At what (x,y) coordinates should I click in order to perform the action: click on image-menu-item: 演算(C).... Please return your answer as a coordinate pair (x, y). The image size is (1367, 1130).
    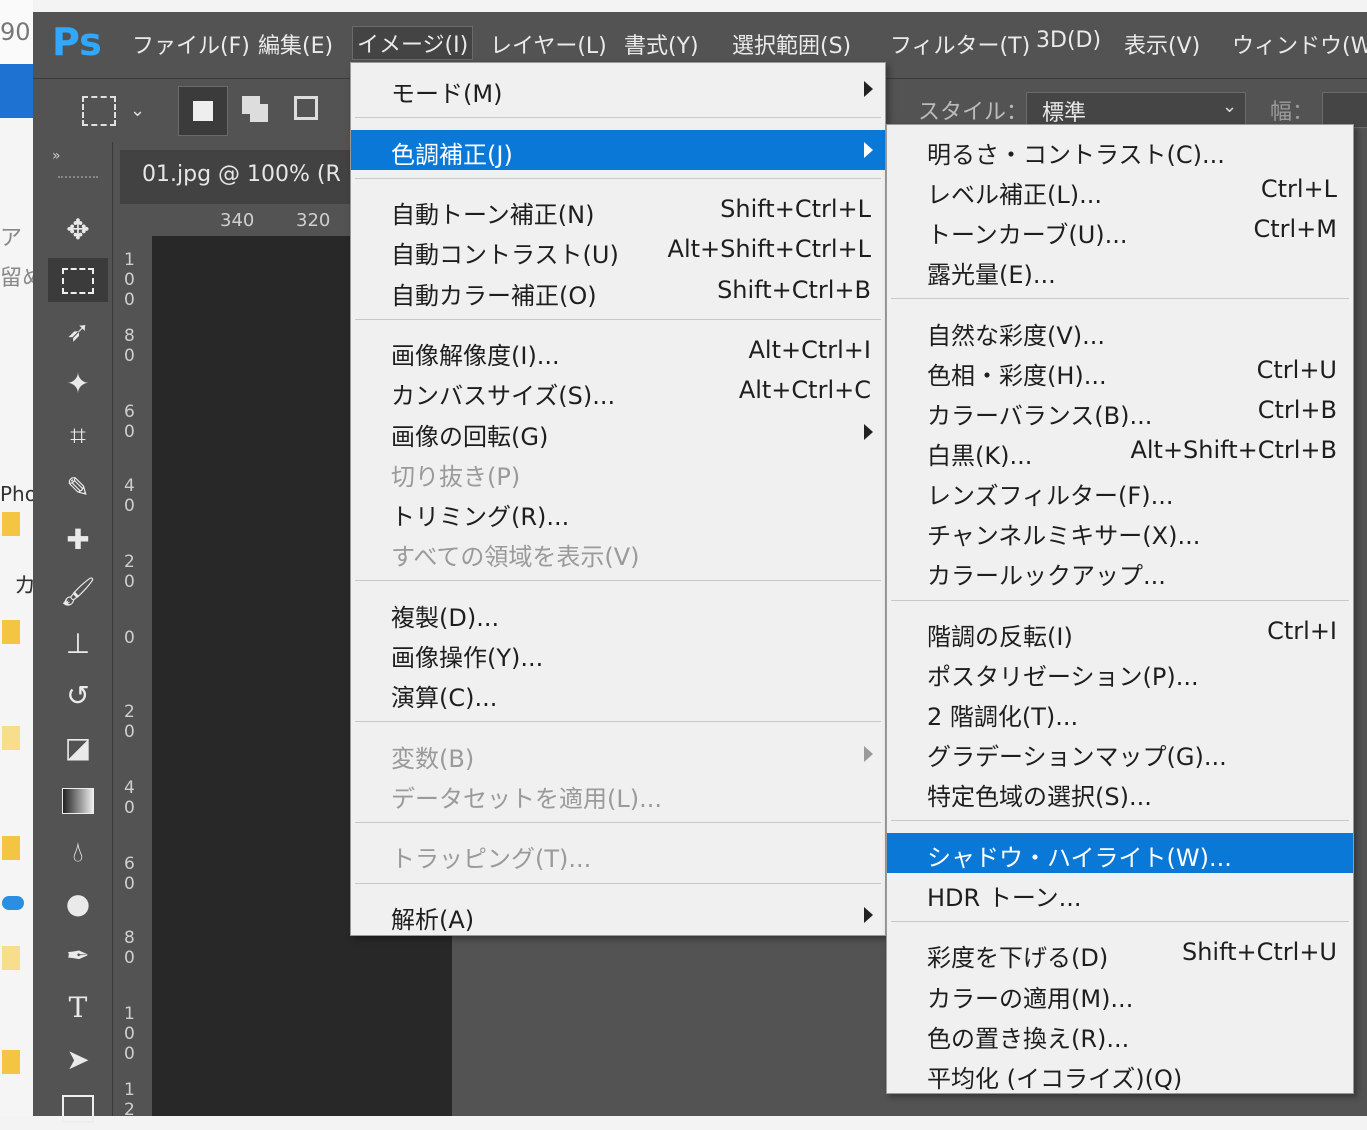
    Looking at the image, I should click on (618, 693).